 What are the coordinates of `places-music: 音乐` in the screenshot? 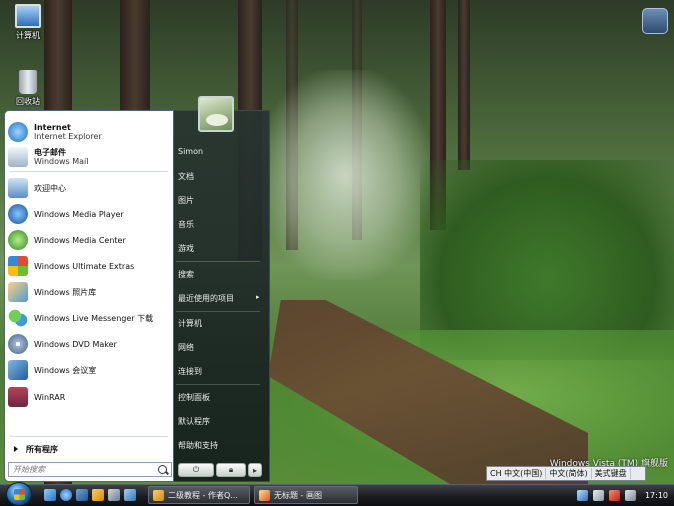 It's located at (186, 224).